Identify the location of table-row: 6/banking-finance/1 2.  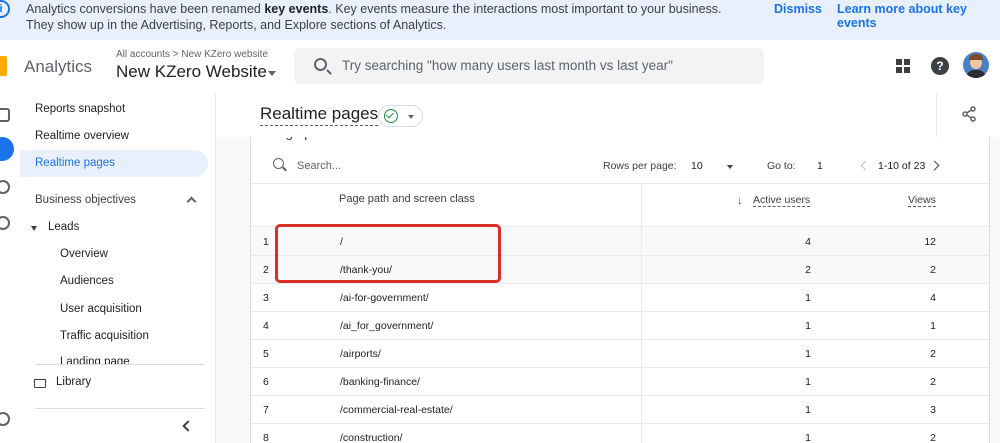
(620, 382).